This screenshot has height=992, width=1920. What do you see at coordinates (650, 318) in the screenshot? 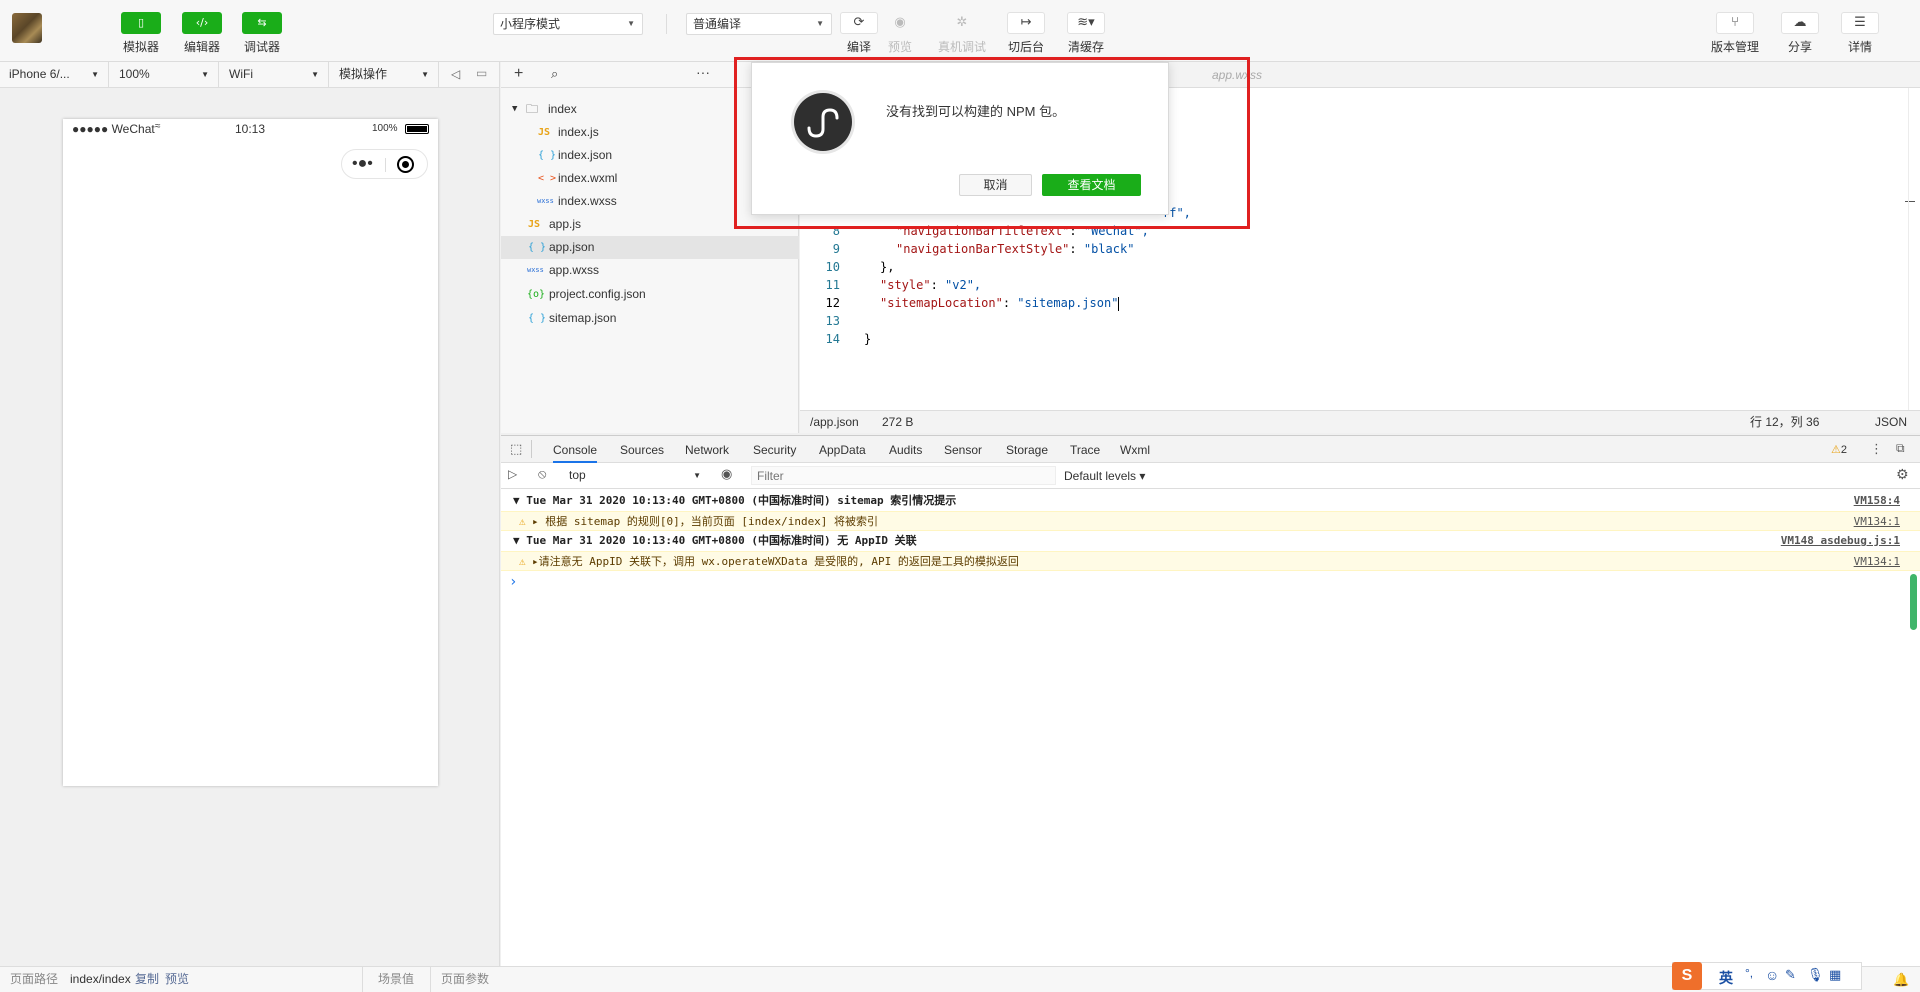
I see `tree-file: { } sitemap.json` at bounding box center [650, 318].